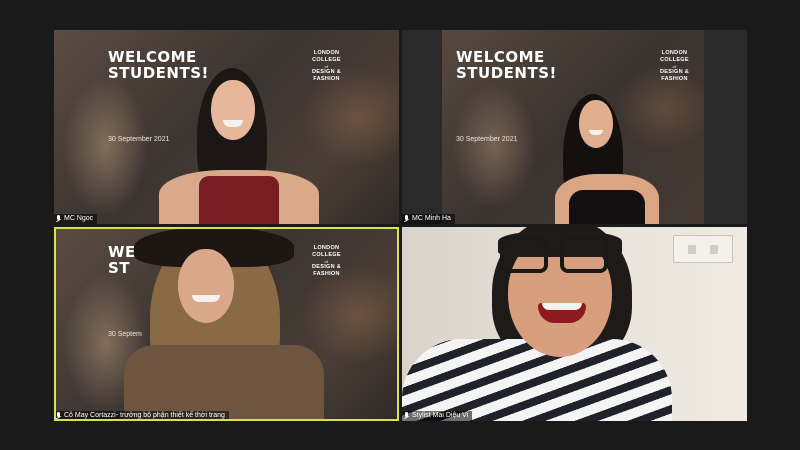 This screenshot has width=800, height=450. I want to click on welcome-line-2: STUDENTS!, so click(506, 73).